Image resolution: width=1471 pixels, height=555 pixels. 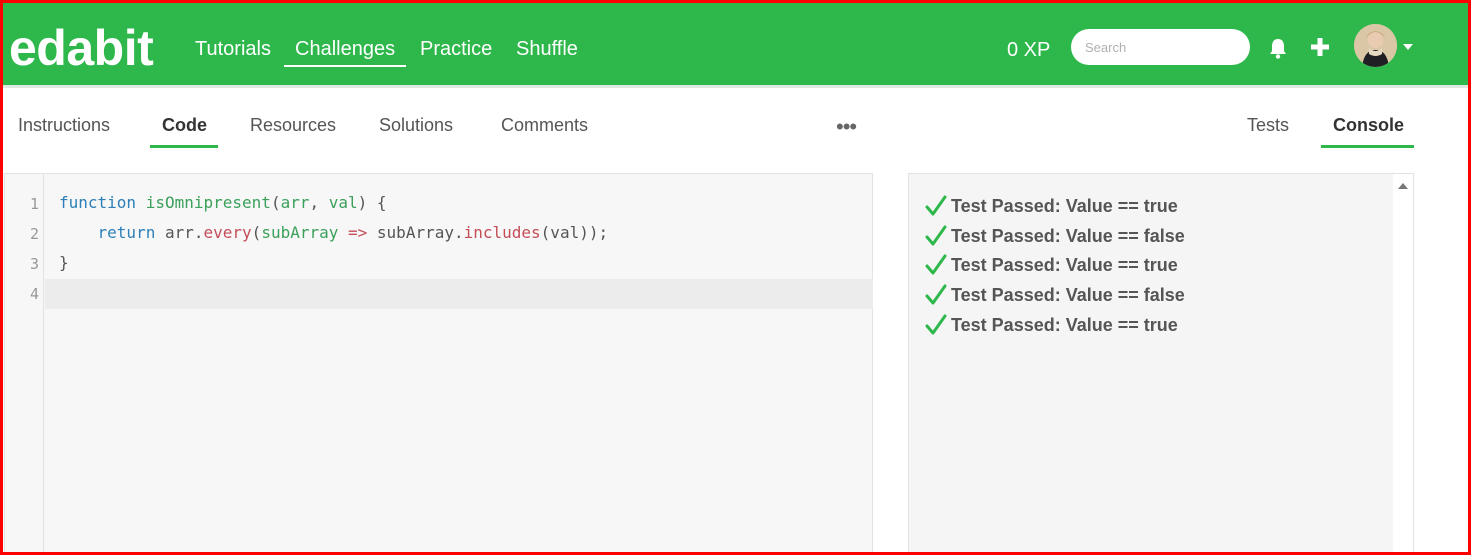 I want to click on method: includes, so click(x=502, y=232).